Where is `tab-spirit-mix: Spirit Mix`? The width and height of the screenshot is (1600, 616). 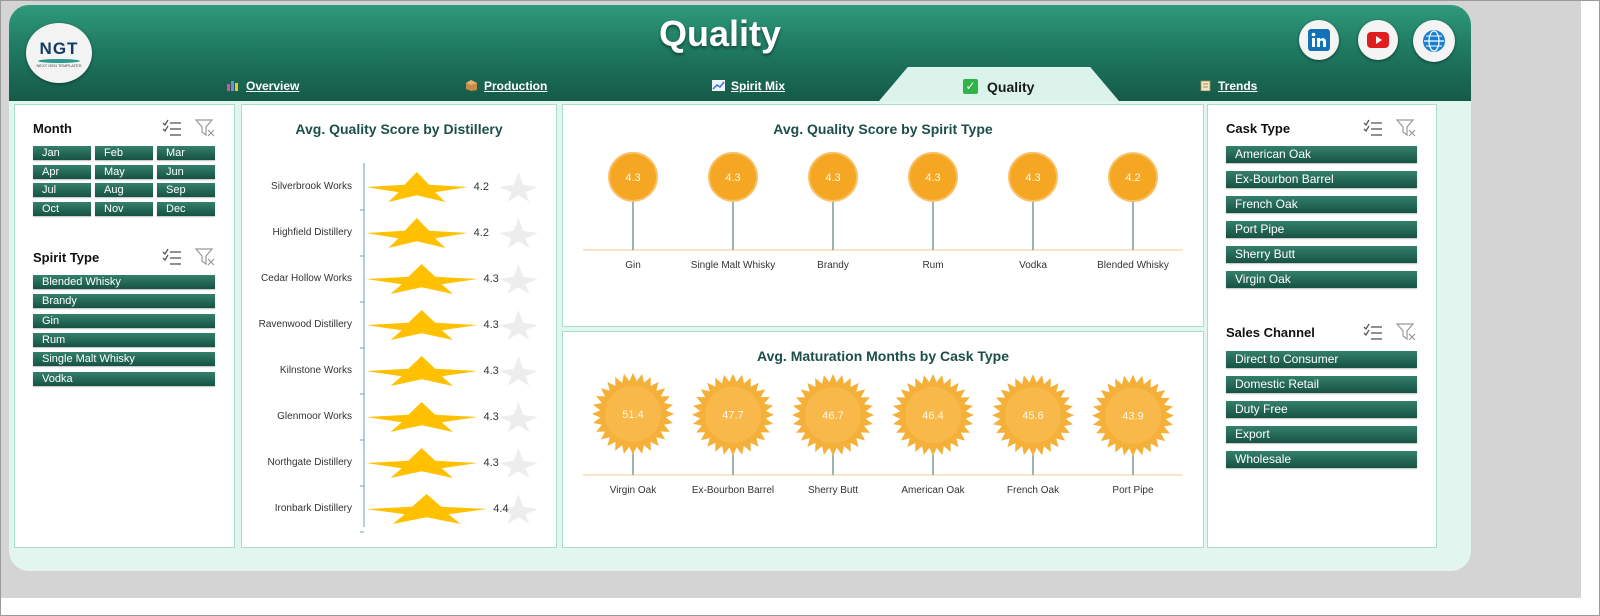
tab-spirit-mix: Spirit Mix is located at coordinates (748, 89).